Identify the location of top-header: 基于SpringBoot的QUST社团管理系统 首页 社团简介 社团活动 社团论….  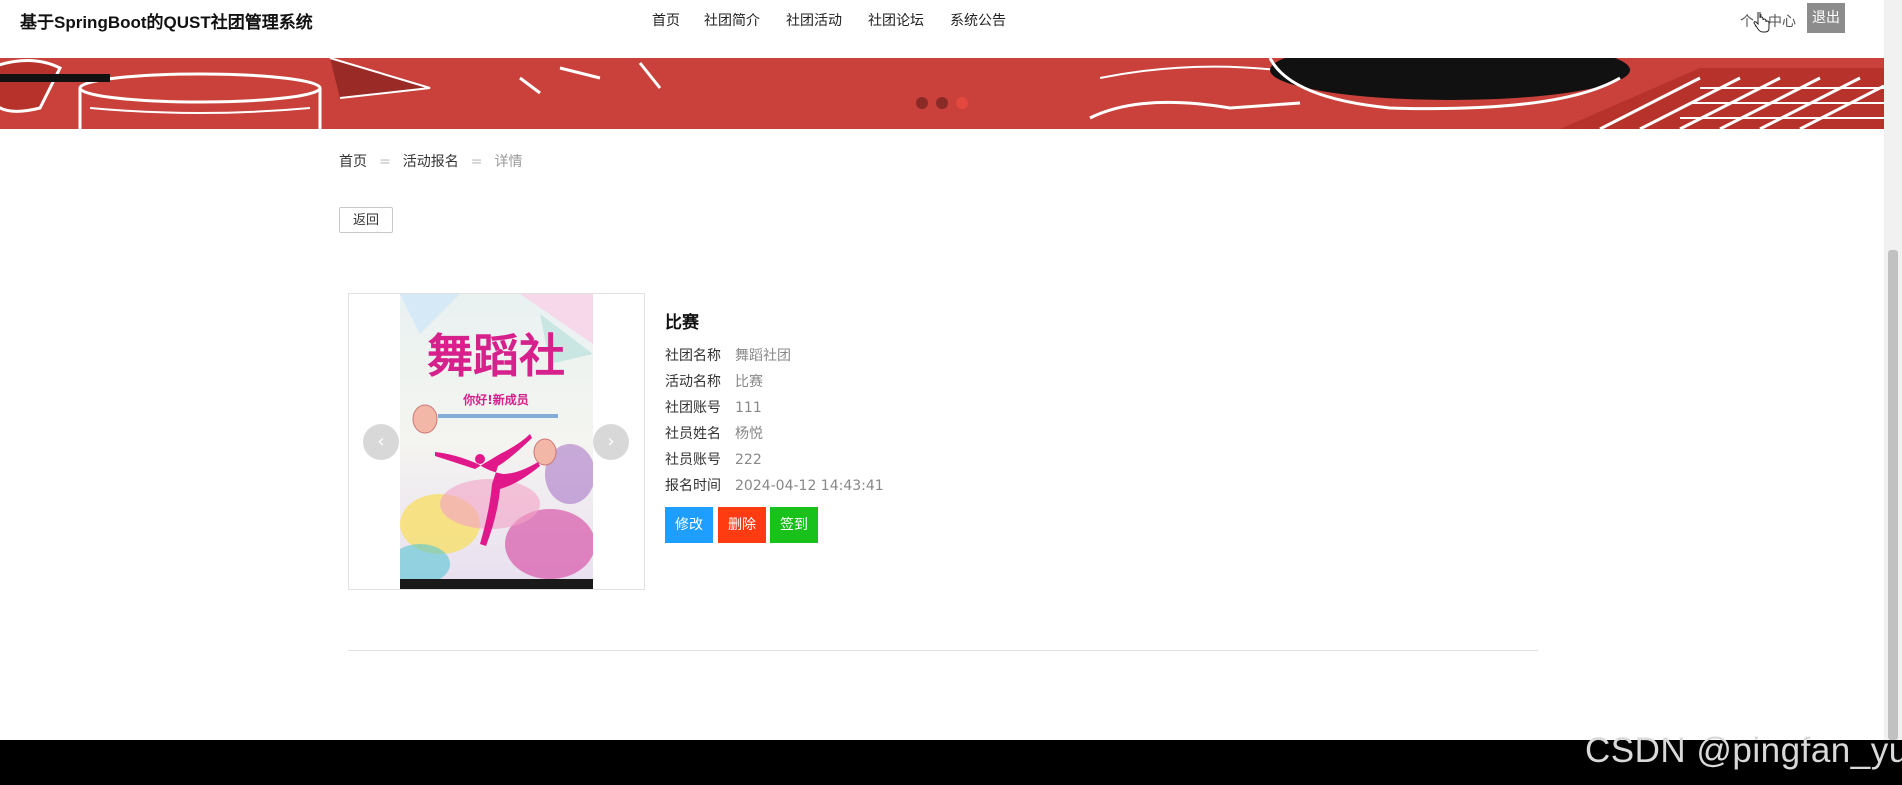
(942, 29).